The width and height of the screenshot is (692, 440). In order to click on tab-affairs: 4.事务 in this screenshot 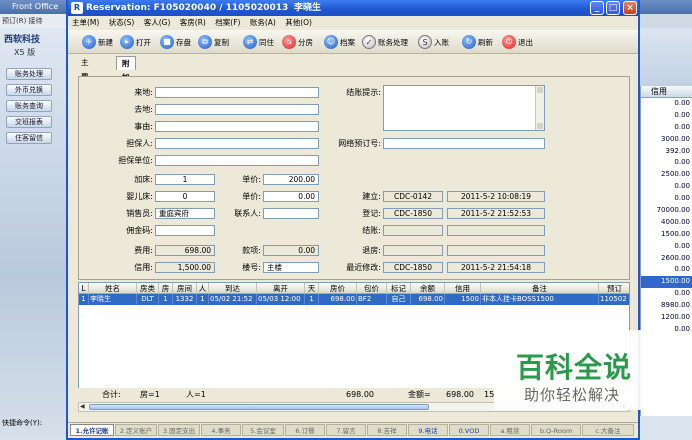, I will do `click(221, 430)`.